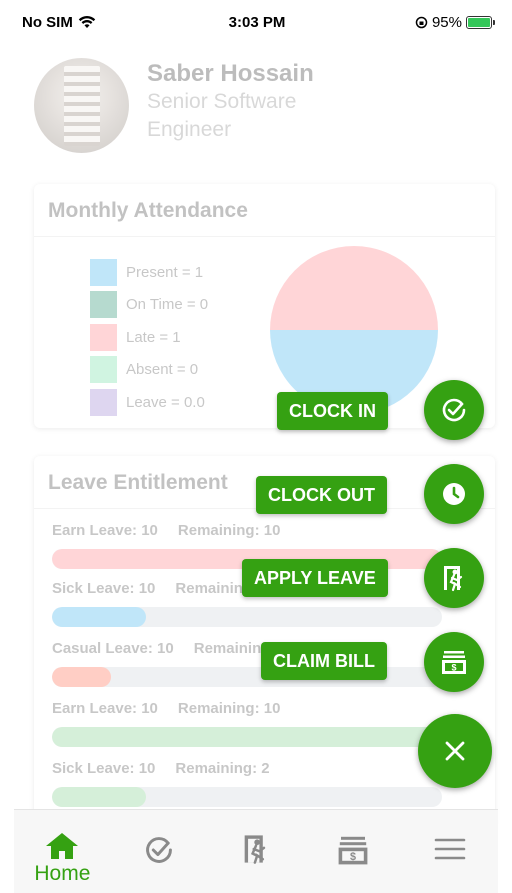 This screenshot has width=512, height=893. What do you see at coordinates (247, 723) in the screenshot?
I see `leave-row: Earn Leave: 10 Remaining: 10` at bounding box center [247, 723].